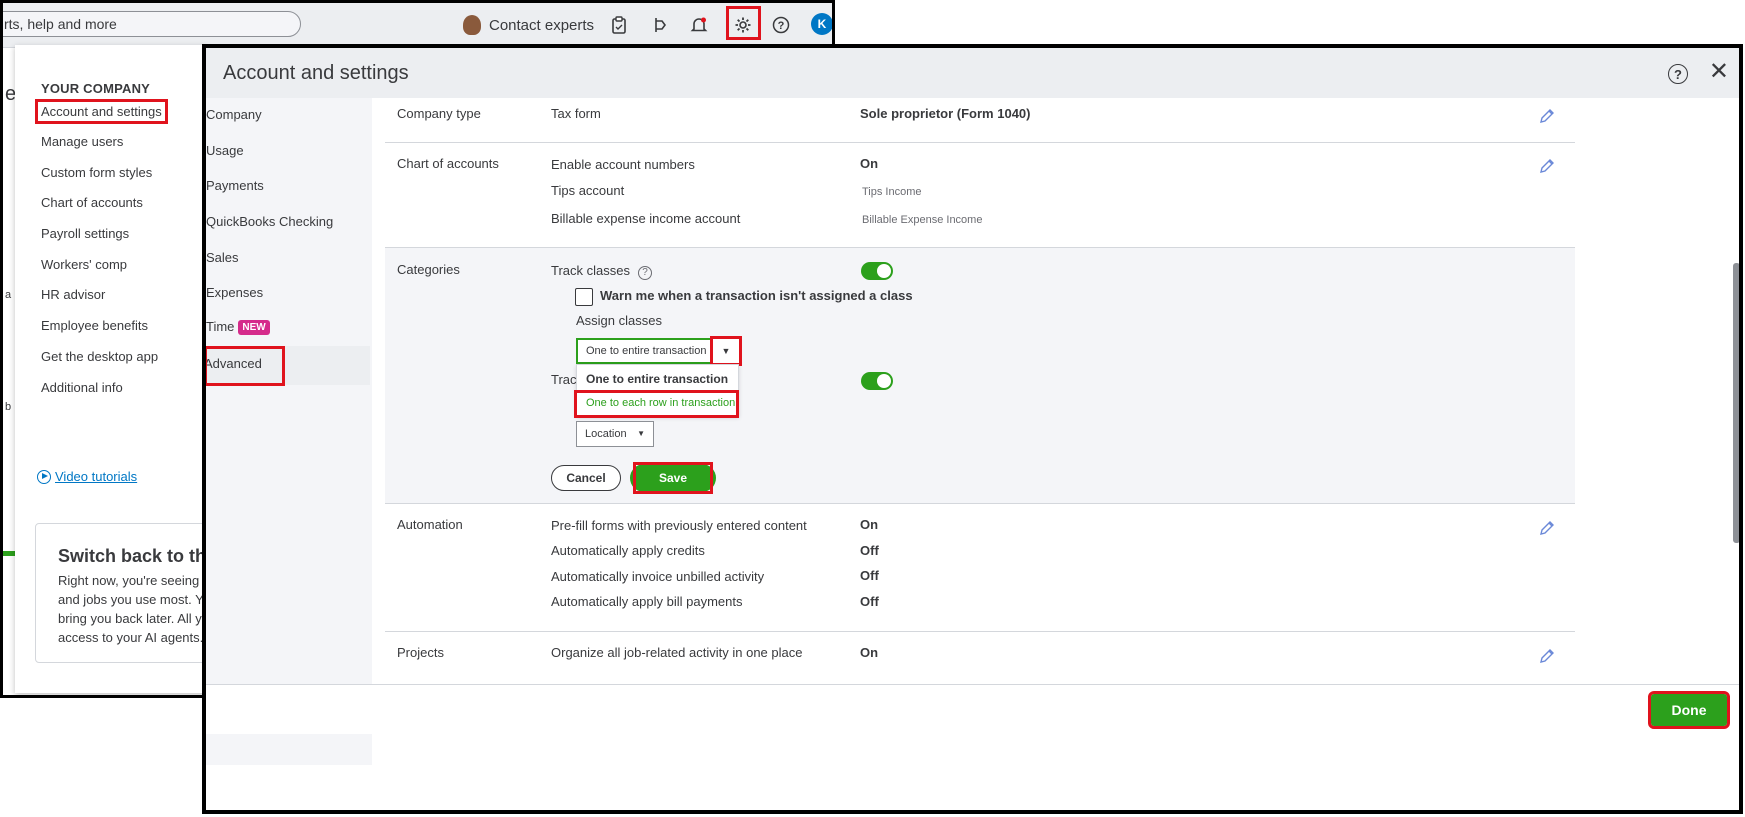 Image resolution: width=1745 pixels, height=817 pixels. Describe the element at coordinates (1736, 403) in the screenshot. I see `scrollbar` at that location.